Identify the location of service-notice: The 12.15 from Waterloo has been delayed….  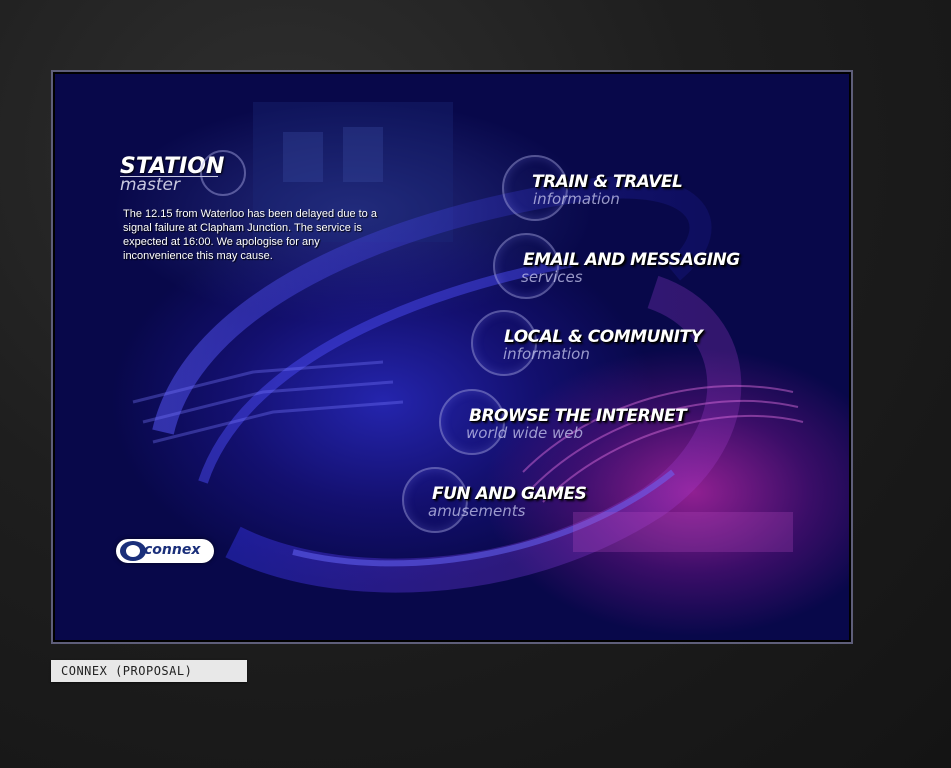
(250, 235).